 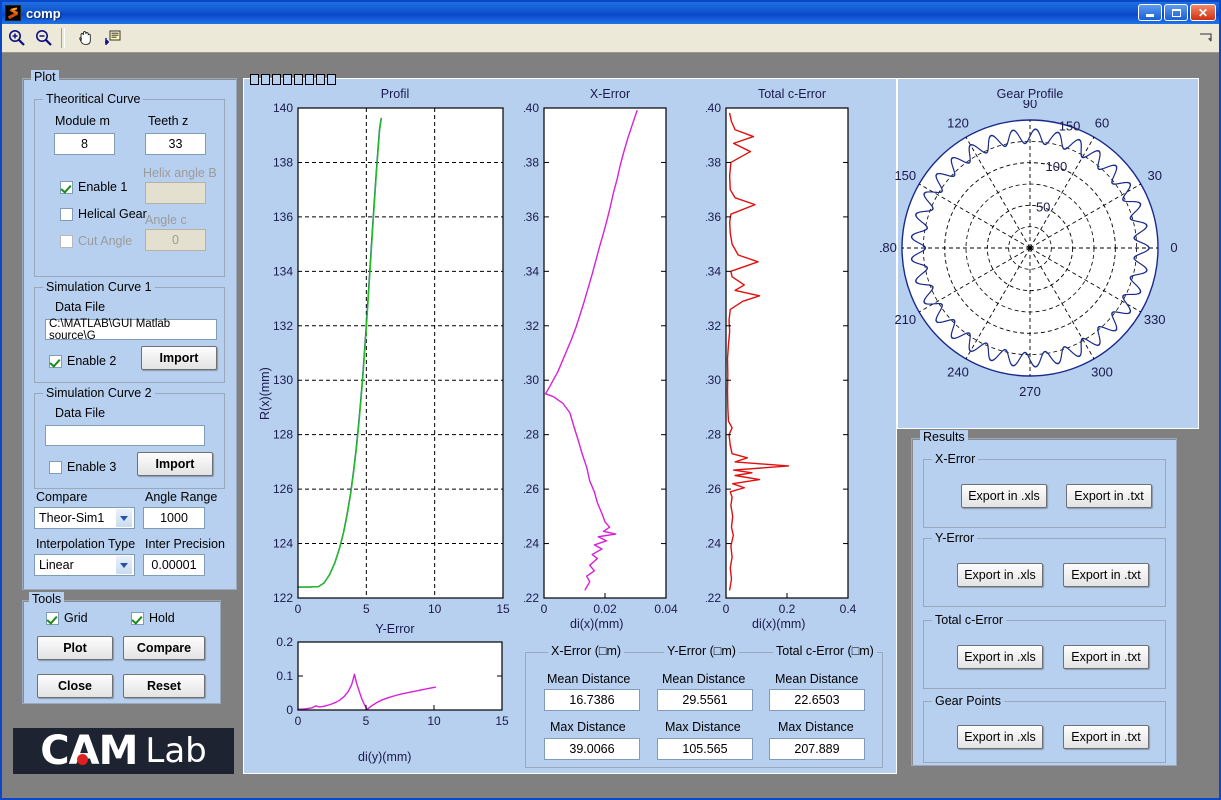 What do you see at coordinates (84, 565) in the screenshot?
I see `interpolation-type-select: Linear` at bounding box center [84, 565].